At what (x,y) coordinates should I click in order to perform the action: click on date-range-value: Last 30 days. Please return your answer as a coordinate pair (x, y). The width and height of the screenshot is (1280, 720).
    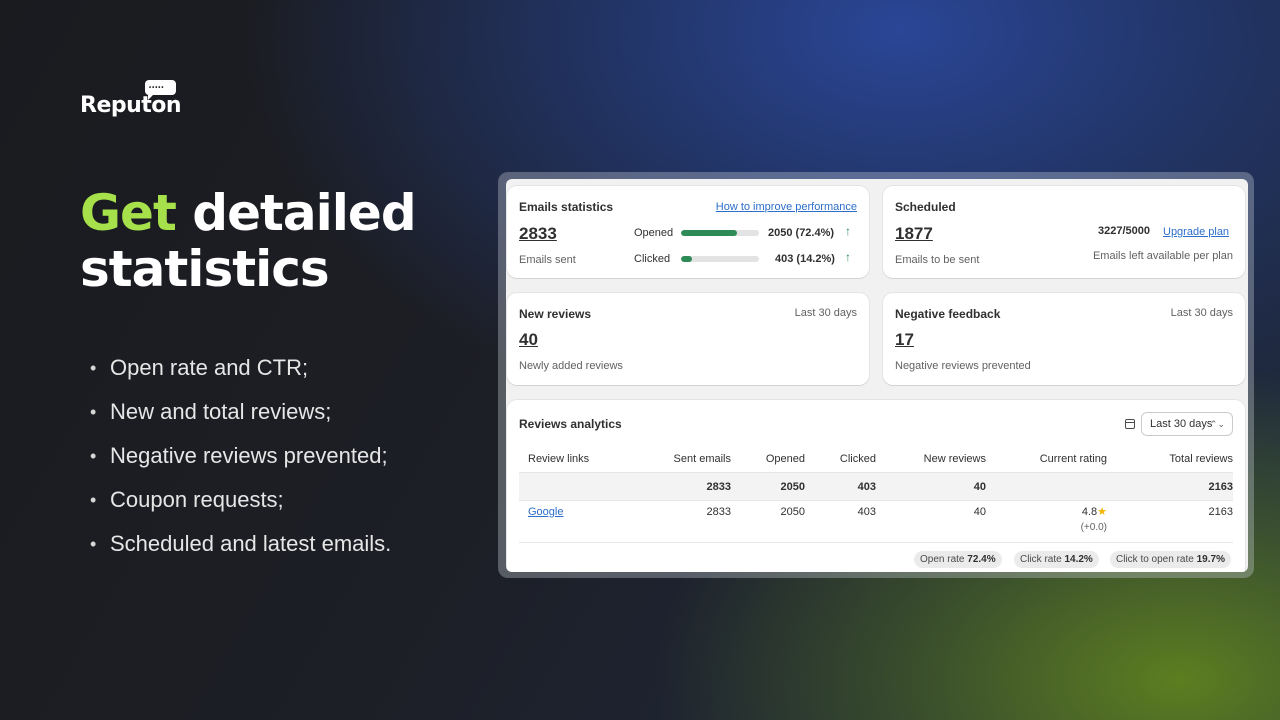
    Looking at the image, I should click on (1181, 424).